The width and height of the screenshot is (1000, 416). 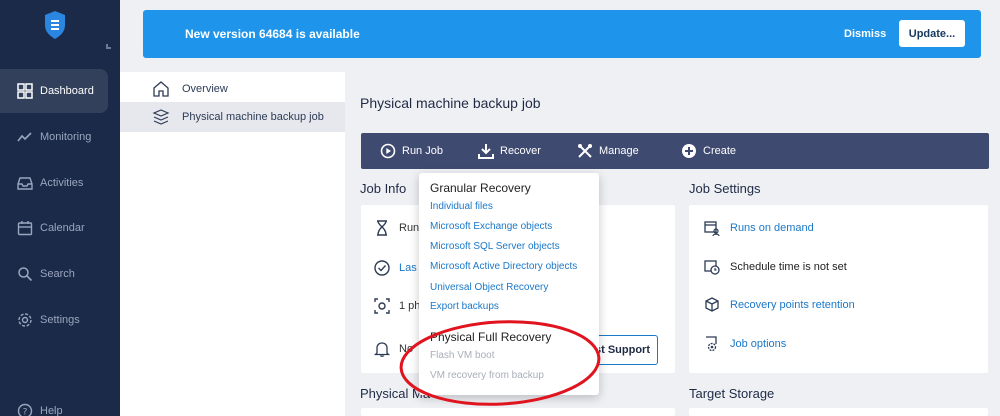 I want to click on nav-activities: Activities, so click(x=60, y=183).